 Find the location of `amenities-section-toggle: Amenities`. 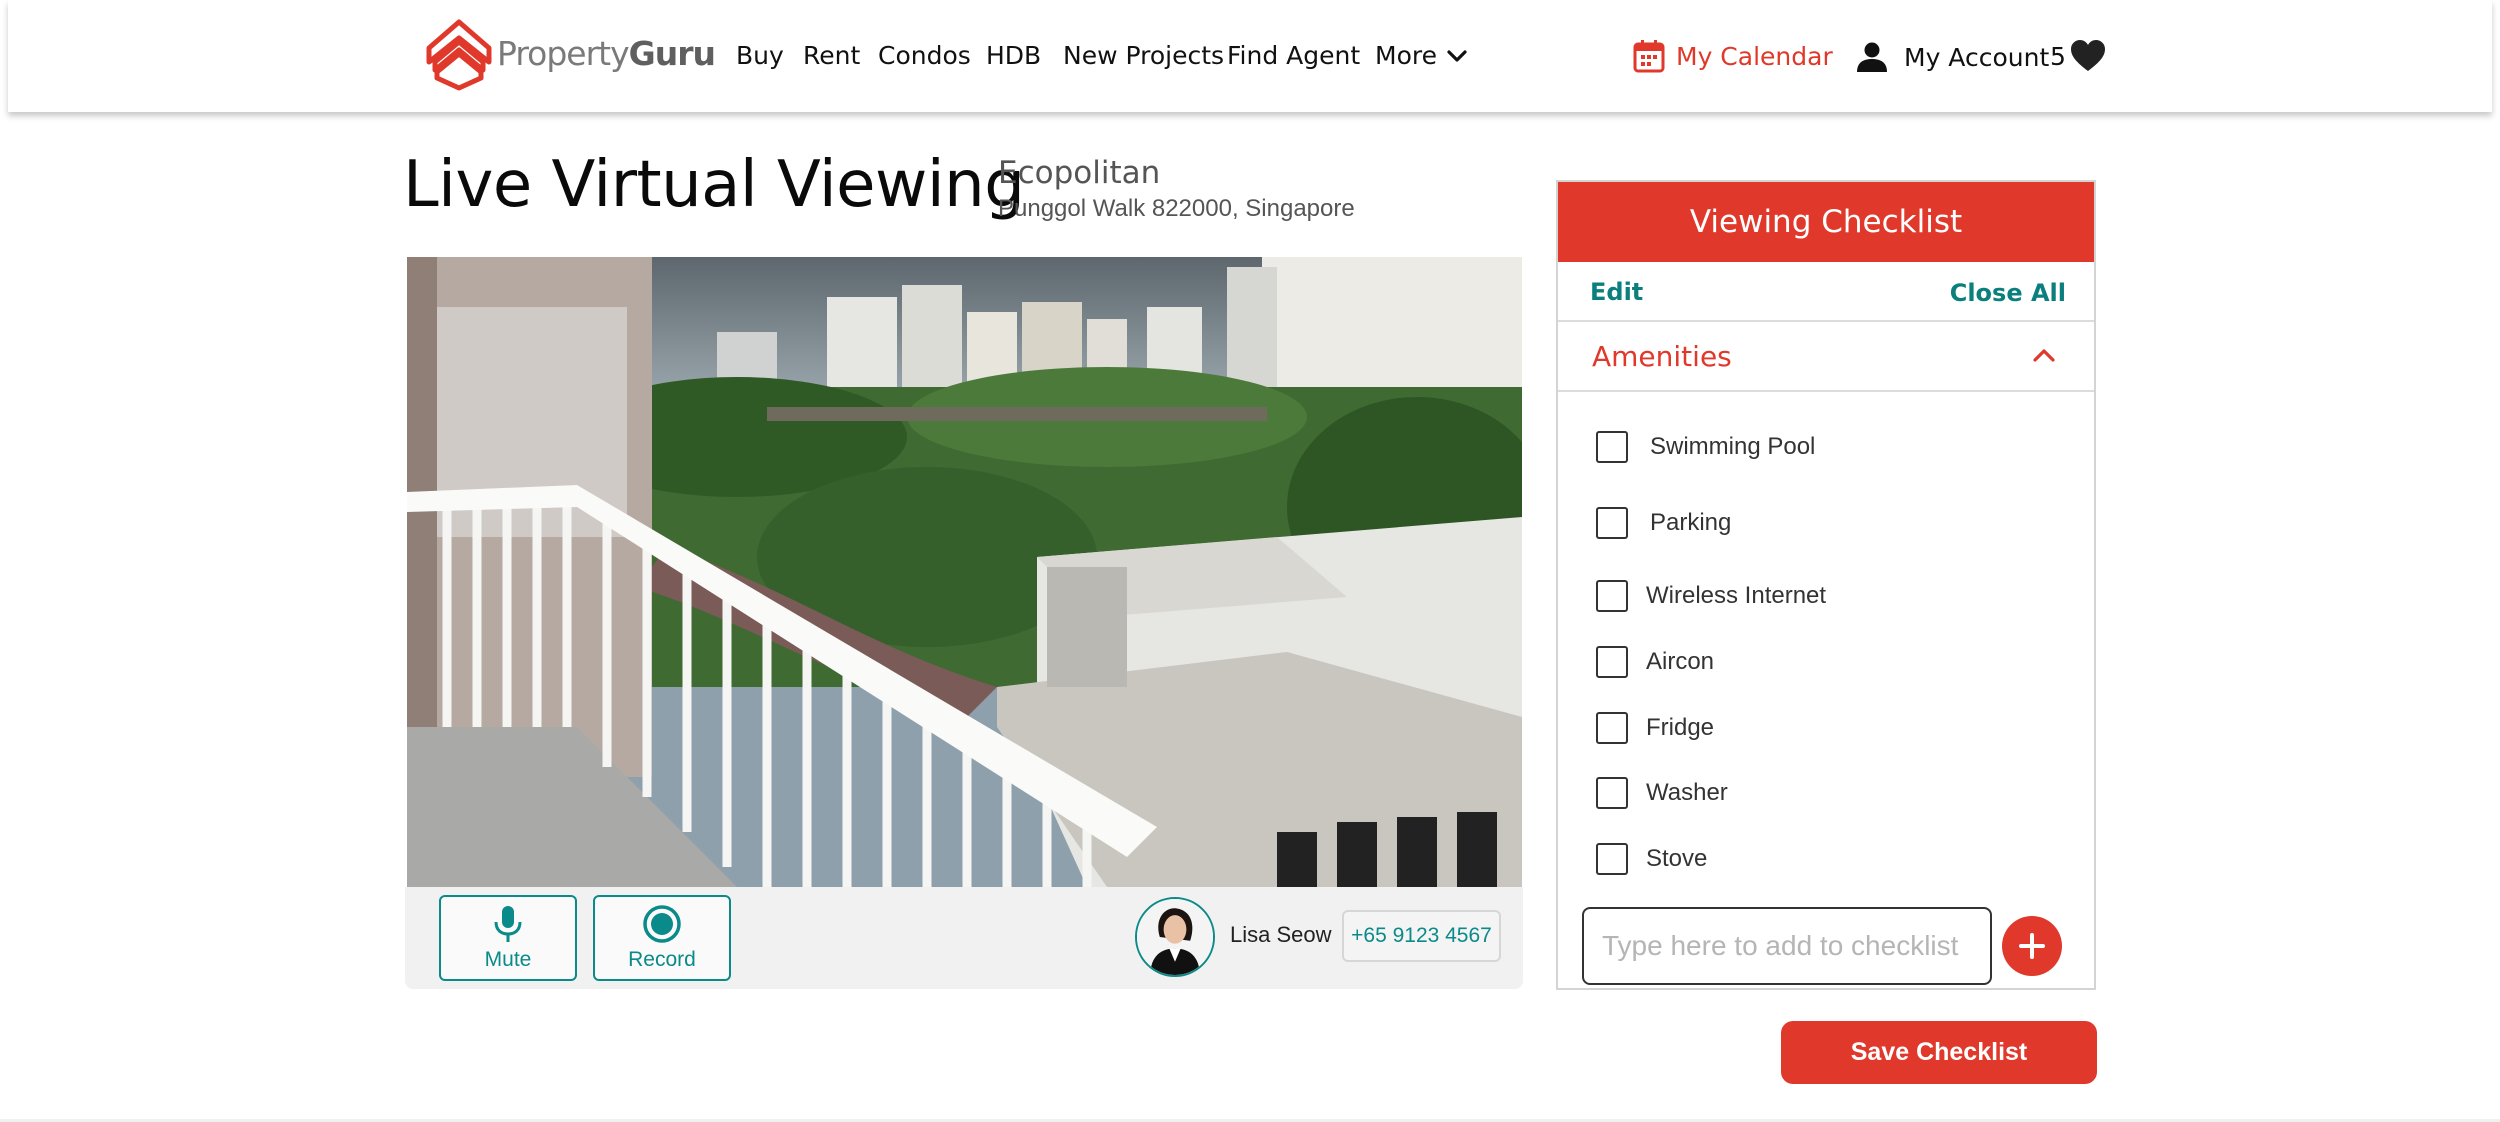

amenities-section-toggle: Amenities is located at coordinates (1826, 357).